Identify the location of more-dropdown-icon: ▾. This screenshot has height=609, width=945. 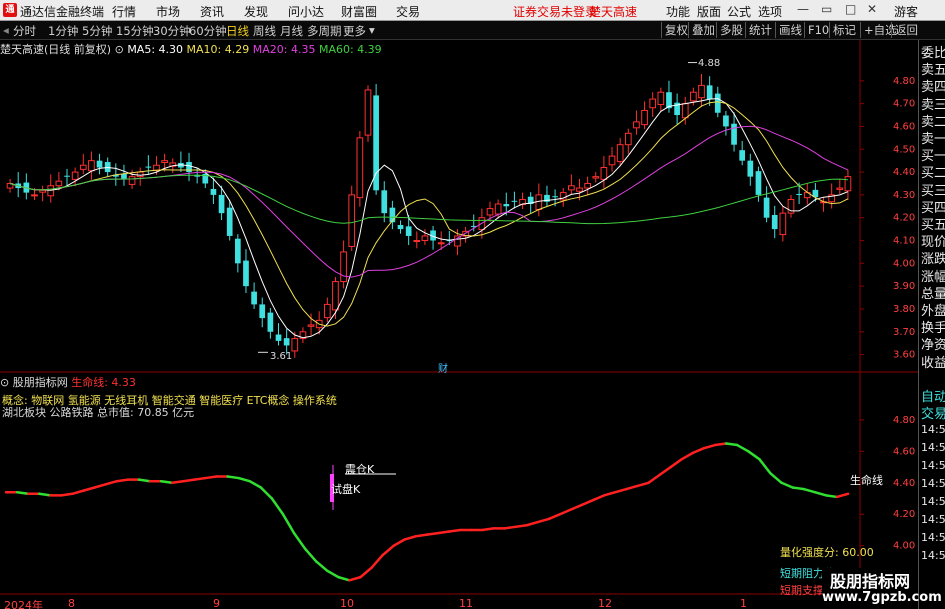
(372, 30).